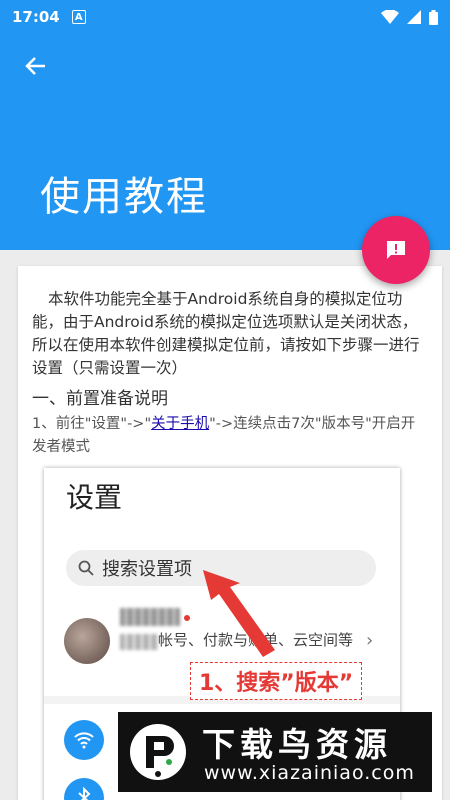 The width and height of the screenshot is (450, 800). Describe the element at coordinates (147, 569) in the screenshot. I see `screenshot-search-placeholder: 搜索设置项` at that location.